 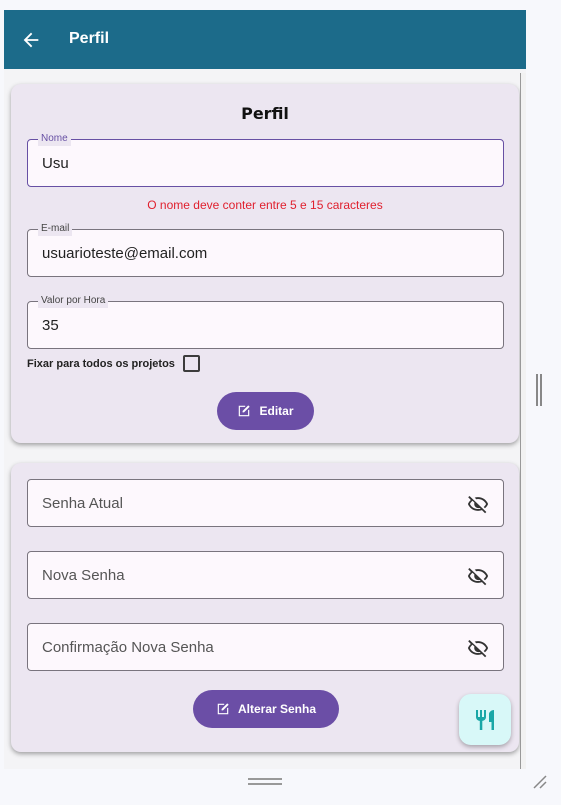 What do you see at coordinates (89, 38) in the screenshot?
I see `page-title: Perfil` at bounding box center [89, 38].